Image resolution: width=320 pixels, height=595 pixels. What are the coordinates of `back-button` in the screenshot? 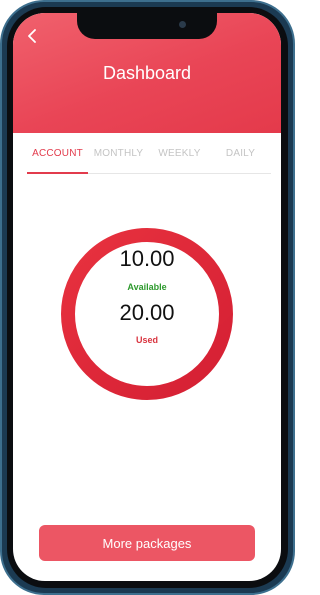 It's located at (32, 36).